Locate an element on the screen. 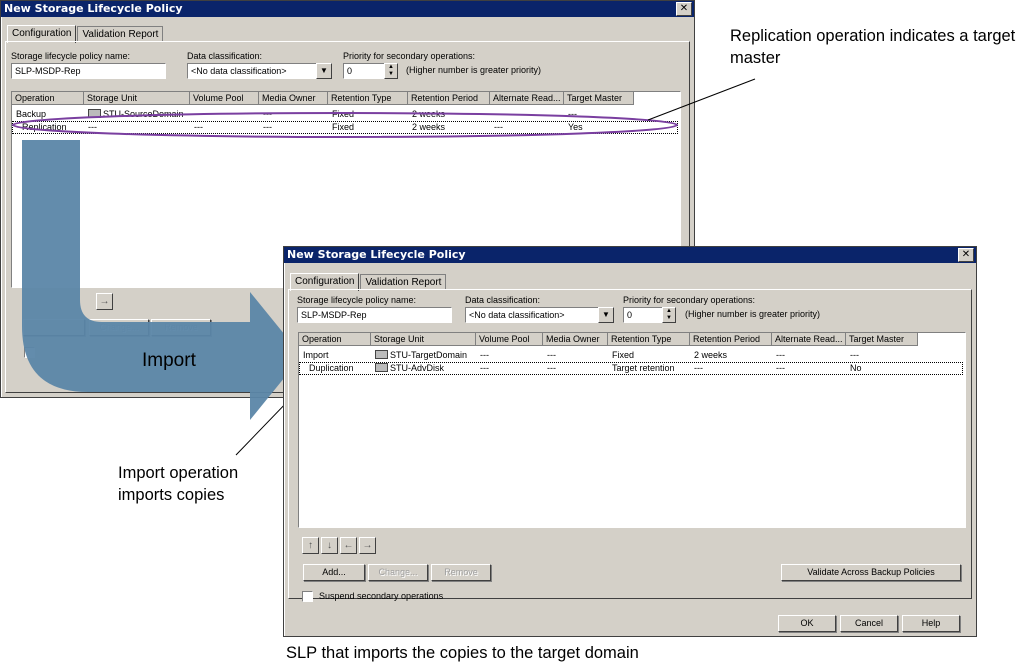  cell-operation: Import is located at coordinates (316, 355).